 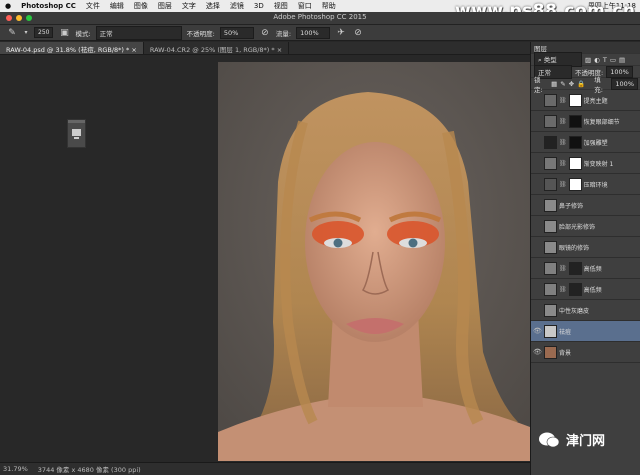 I want to click on apple-icon: ●, so click(x=8, y=6).